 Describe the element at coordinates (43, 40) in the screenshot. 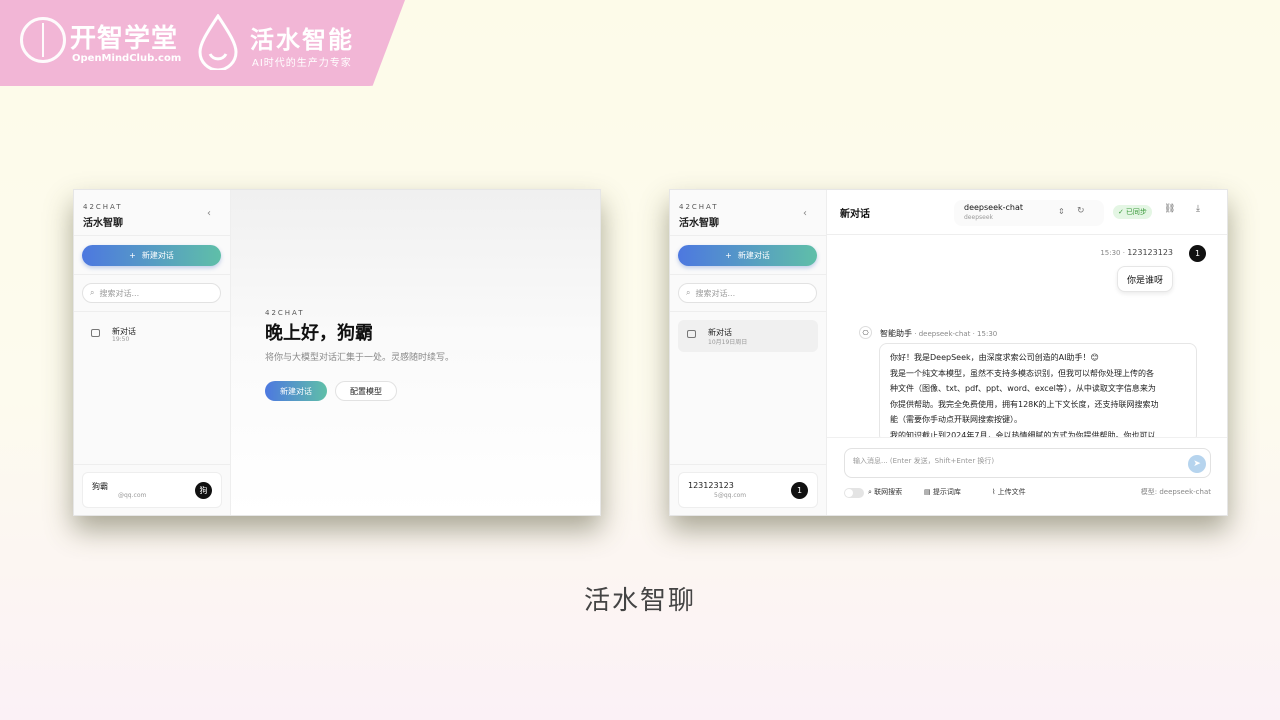

I see `brain-logo-icon` at that location.